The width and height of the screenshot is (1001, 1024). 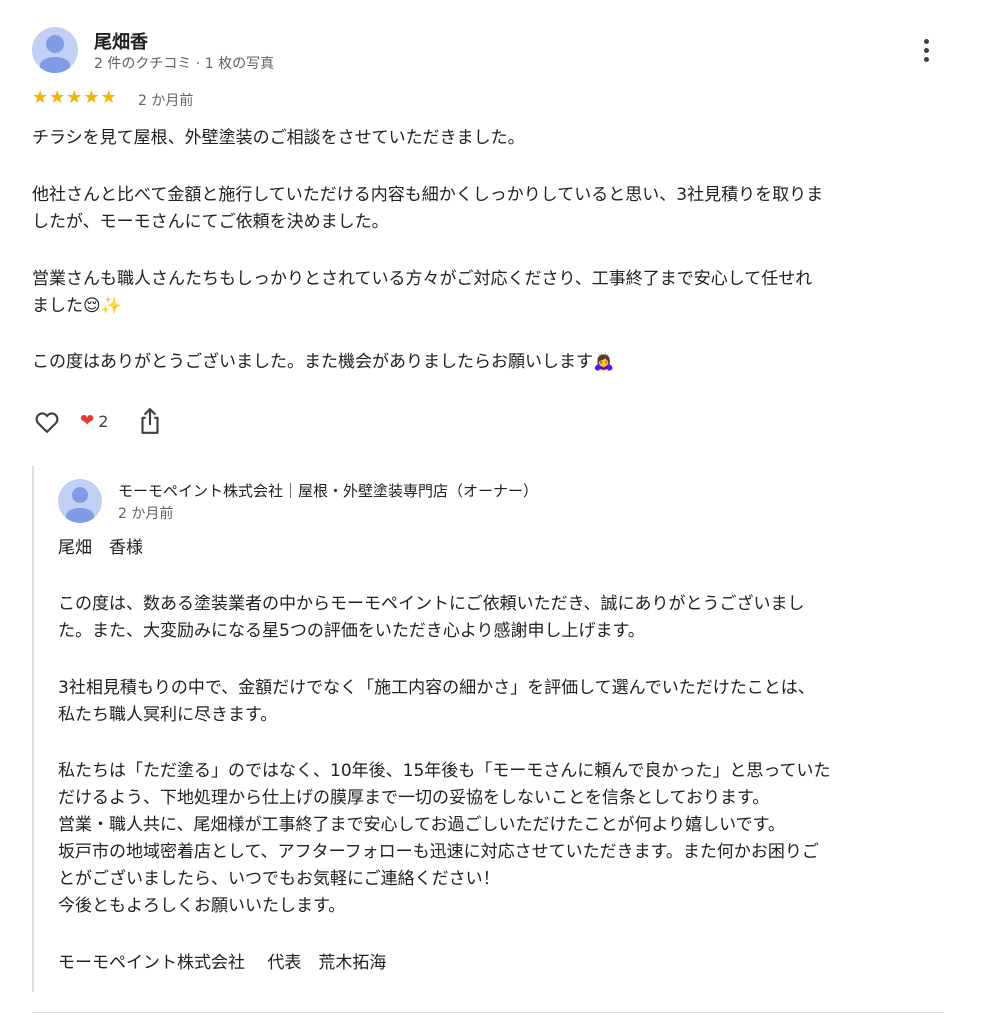 I want to click on owner-name: モーモペイント株式会社｜屋根・外壁塗装専門店（オーナー）, so click(x=328, y=491).